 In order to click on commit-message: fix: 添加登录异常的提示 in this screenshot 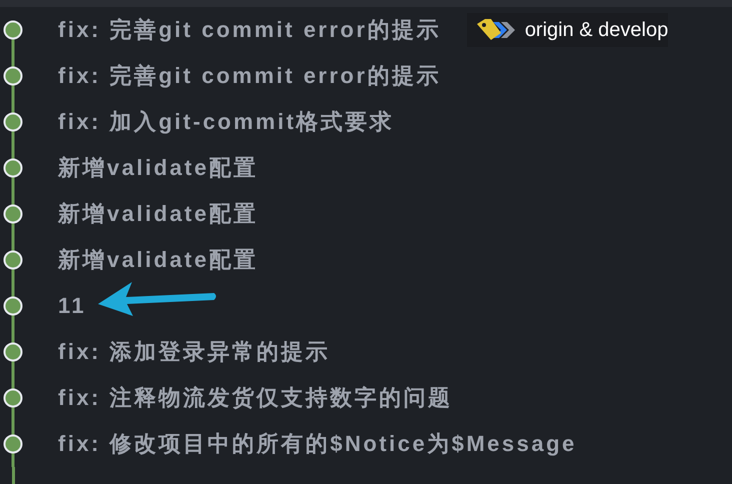, I will do `click(194, 352)`.